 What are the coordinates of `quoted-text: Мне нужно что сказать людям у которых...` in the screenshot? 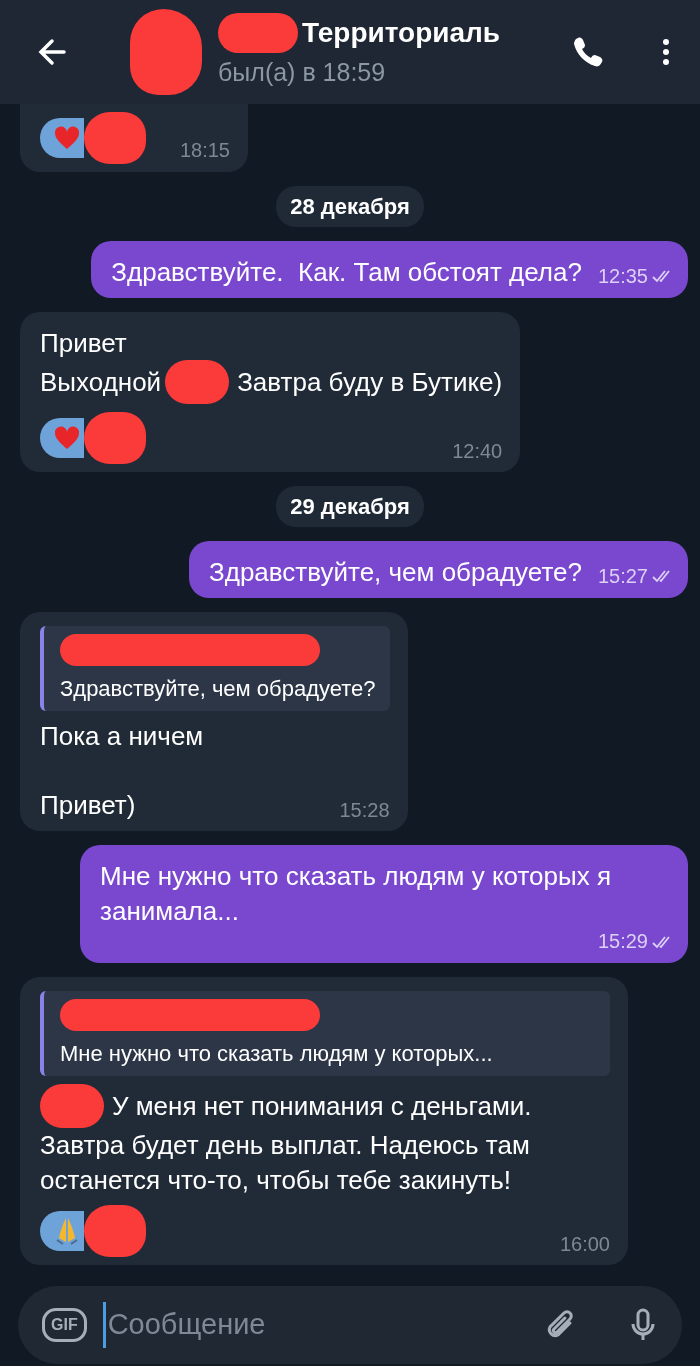 It's located at (277, 1054).